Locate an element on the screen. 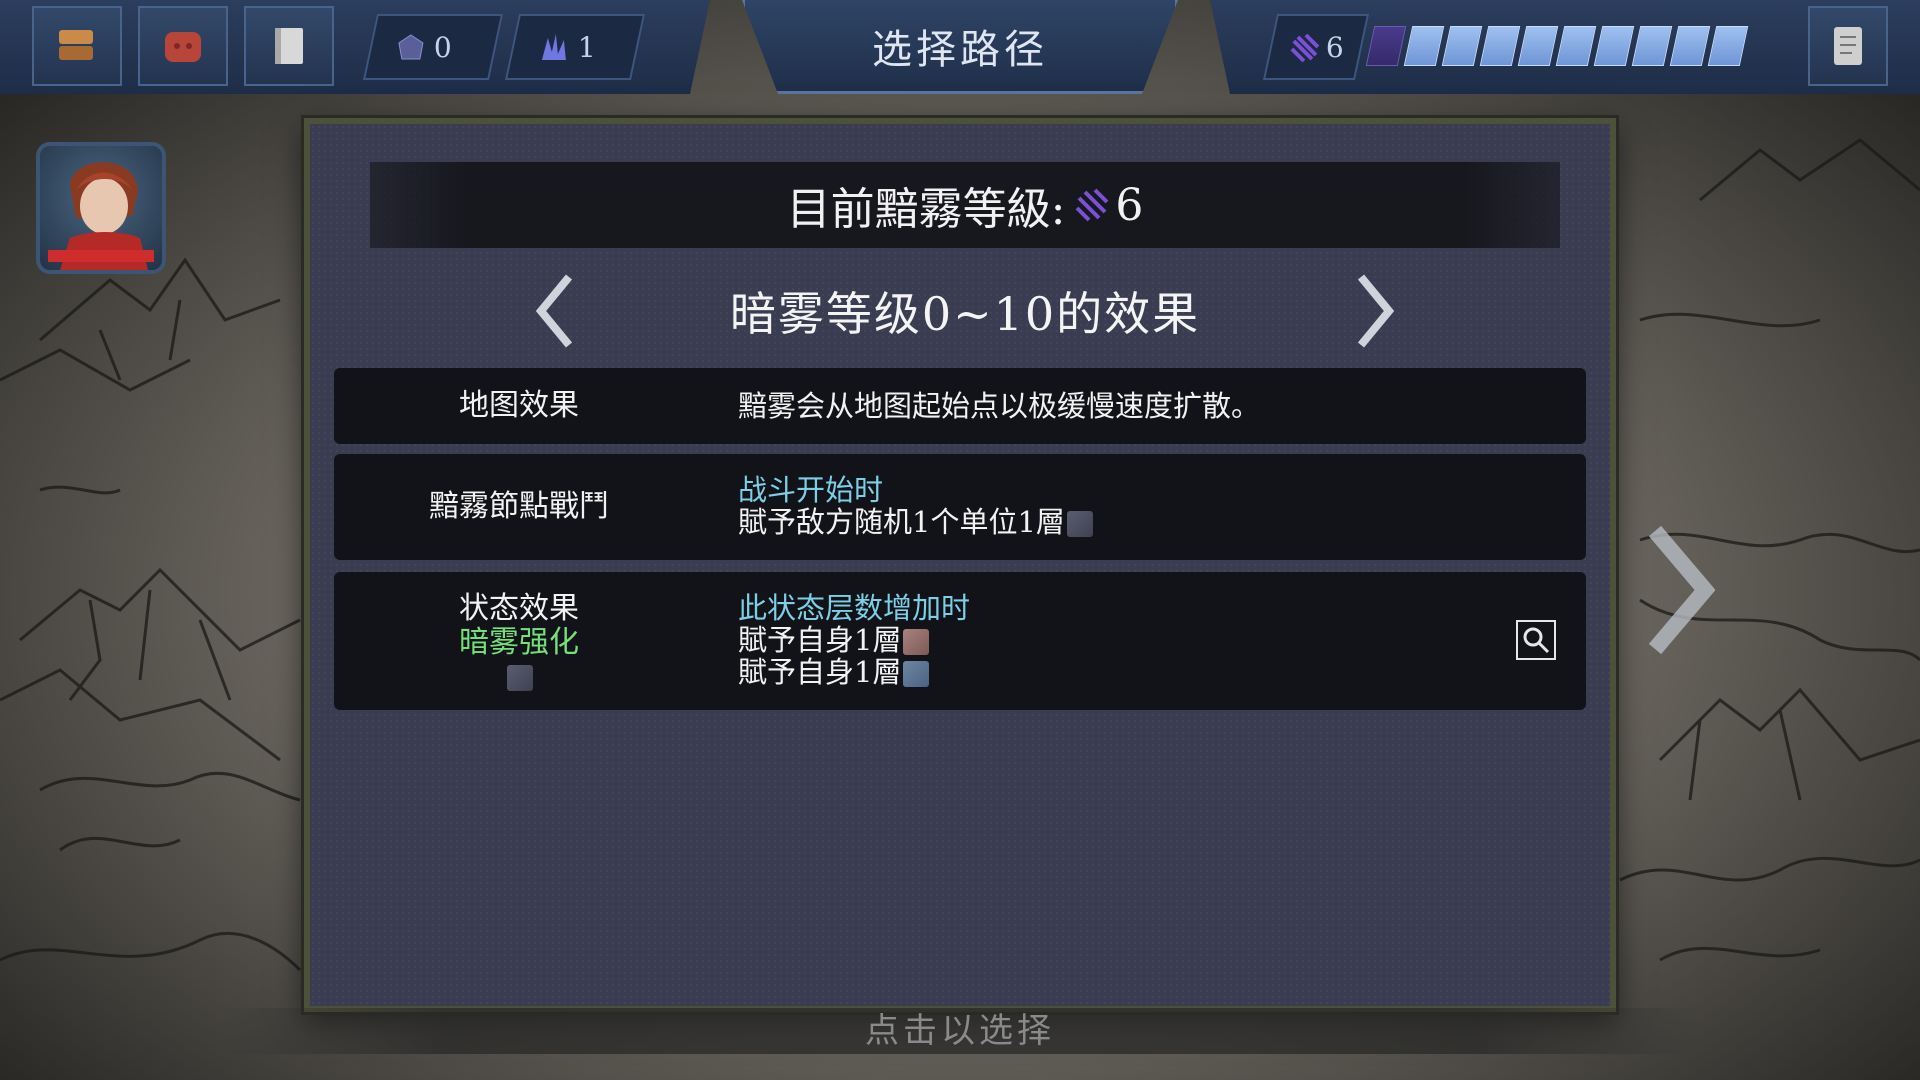 The width and height of the screenshot is (1920, 1080). scroll-icon is located at coordinates (1848, 46).